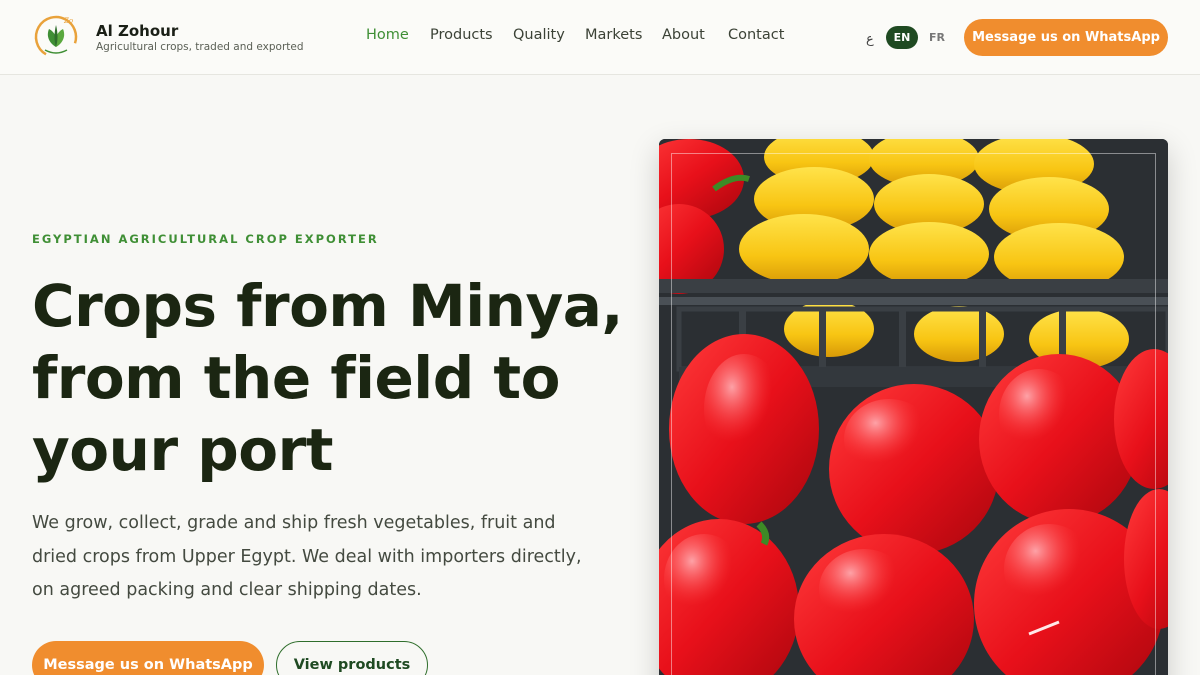 The width and height of the screenshot is (1200, 675). What do you see at coordinates (870, 39) in the screenshot?
I see `lang-arabic: ع` at bounding box center [870, 39].